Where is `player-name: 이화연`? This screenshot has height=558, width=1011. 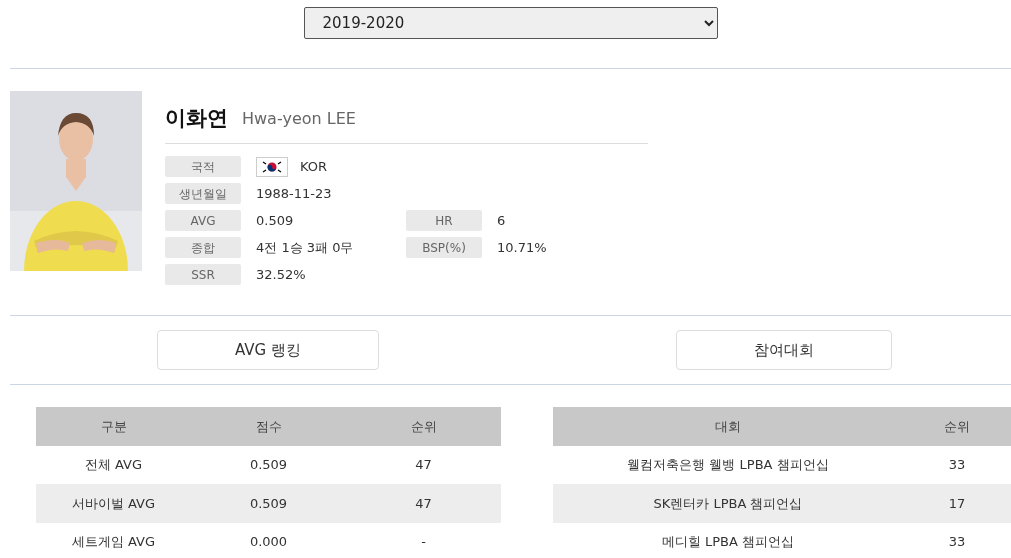 player-name: 이화연 is located at coordinates (196, 118).